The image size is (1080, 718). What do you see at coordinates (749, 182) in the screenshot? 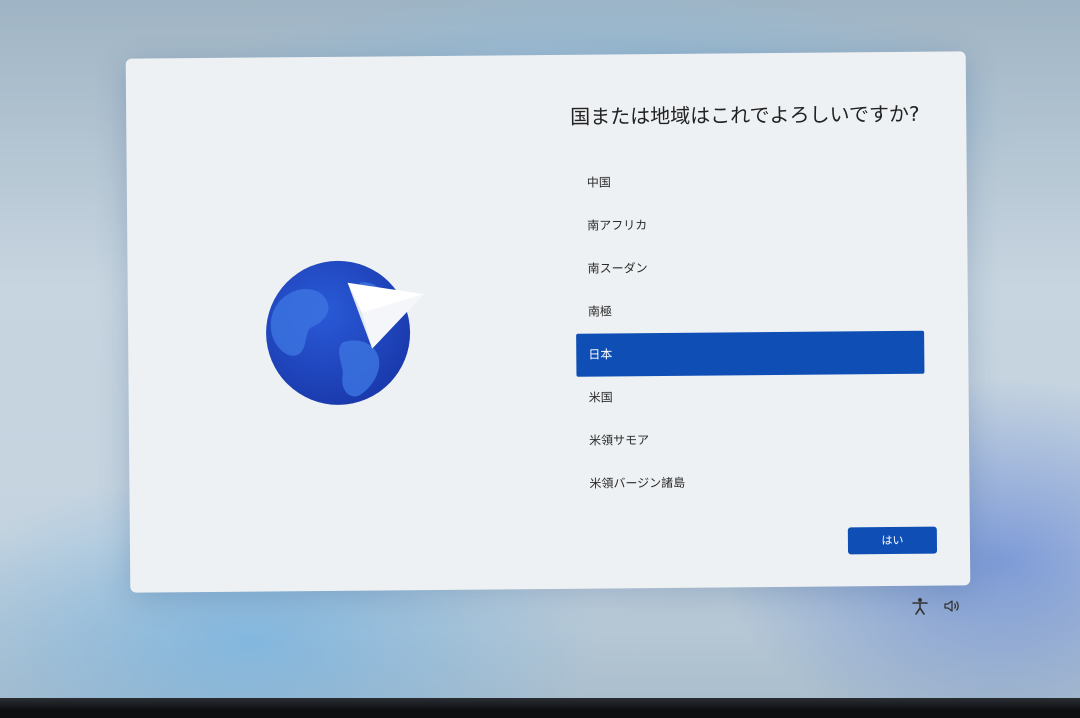
I see `list-item-china: 中国` at bounding box center [749, 182].